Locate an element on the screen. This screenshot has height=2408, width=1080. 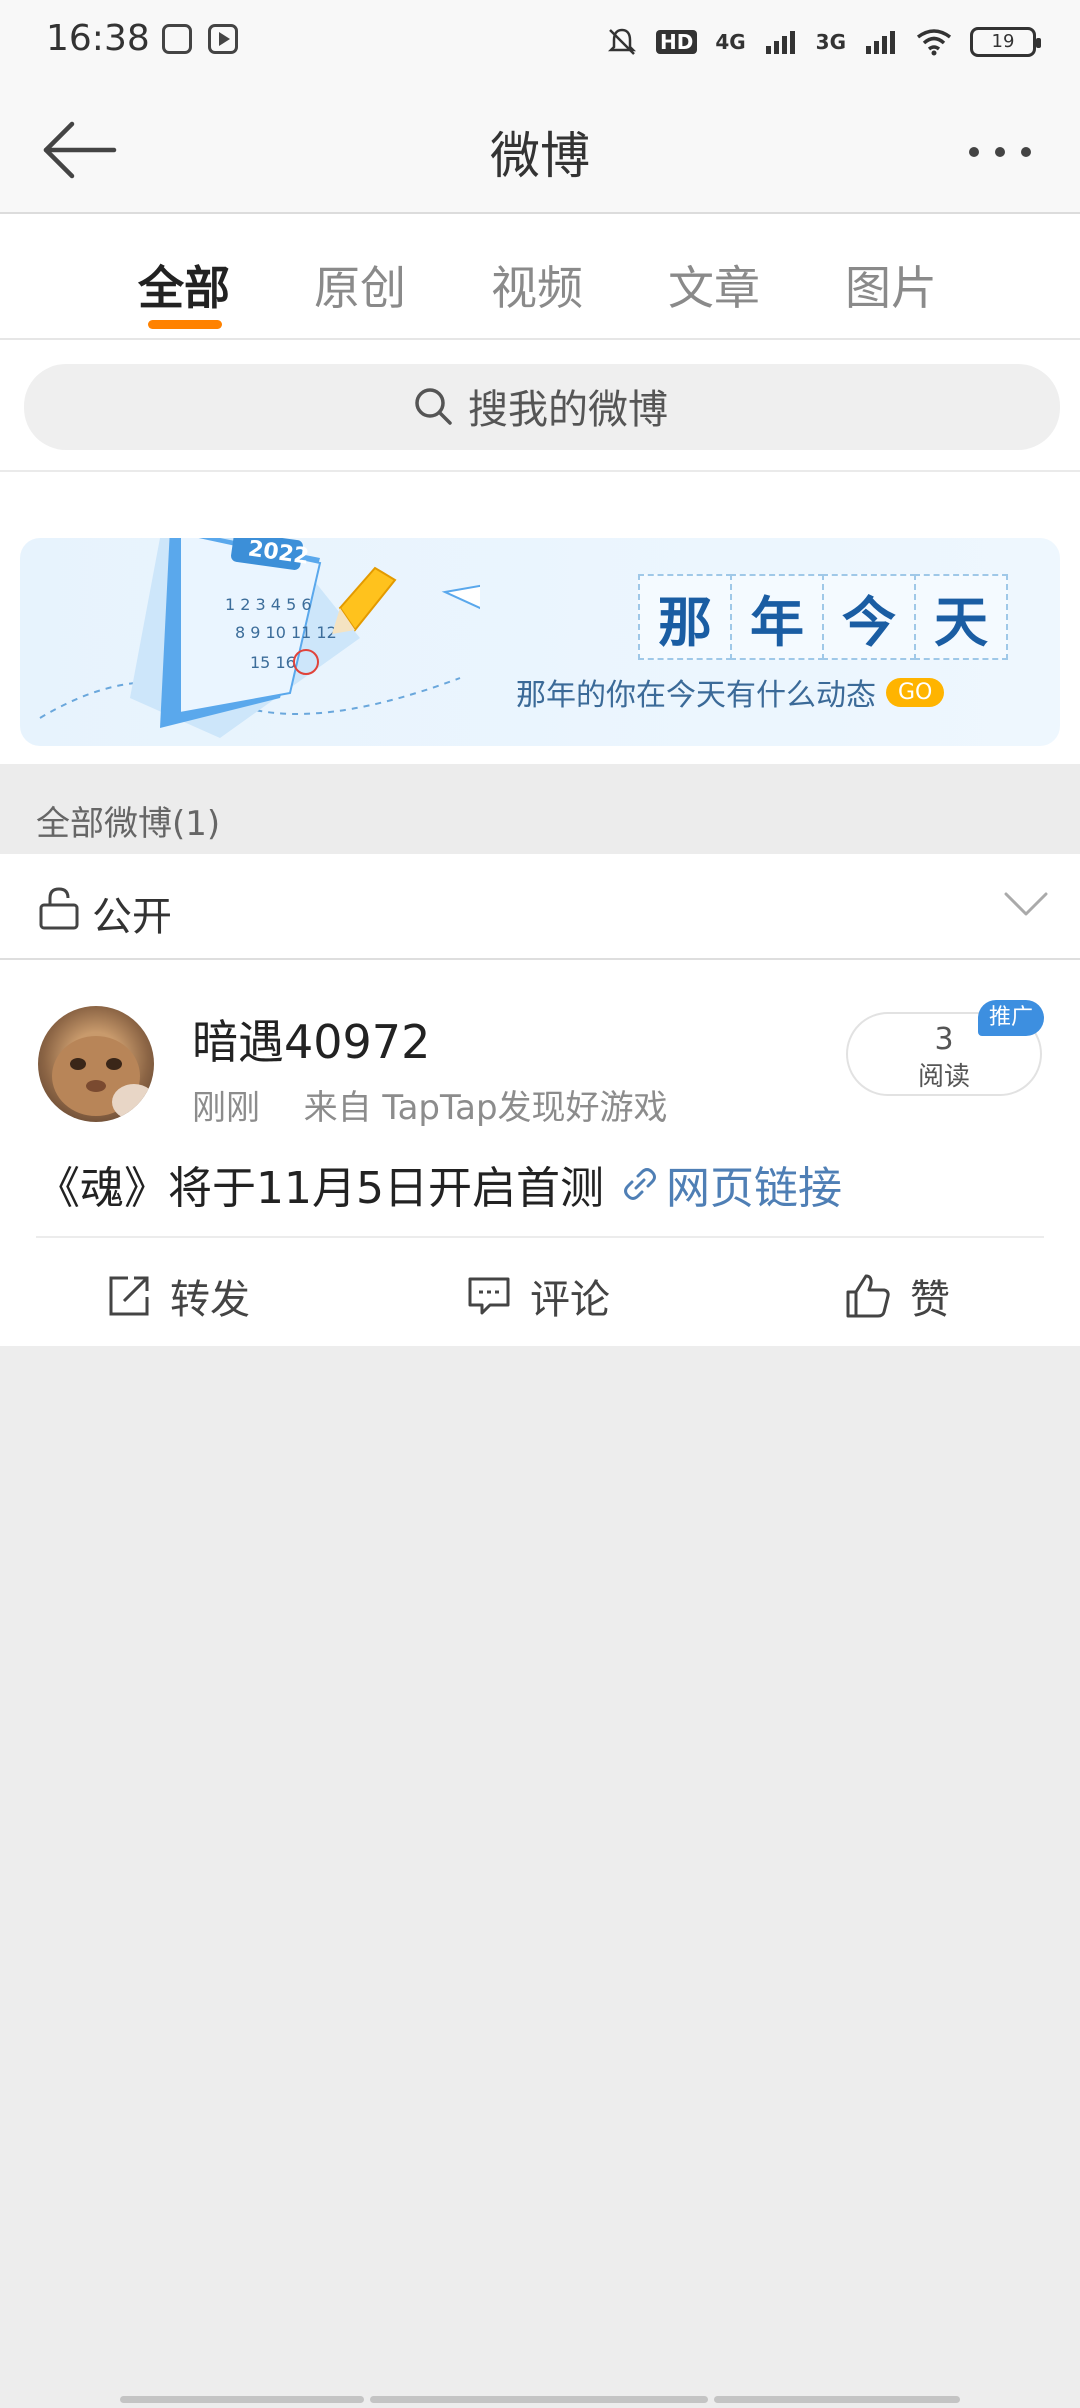
banner-title-char: 年 is located at coordinates (777, 617).